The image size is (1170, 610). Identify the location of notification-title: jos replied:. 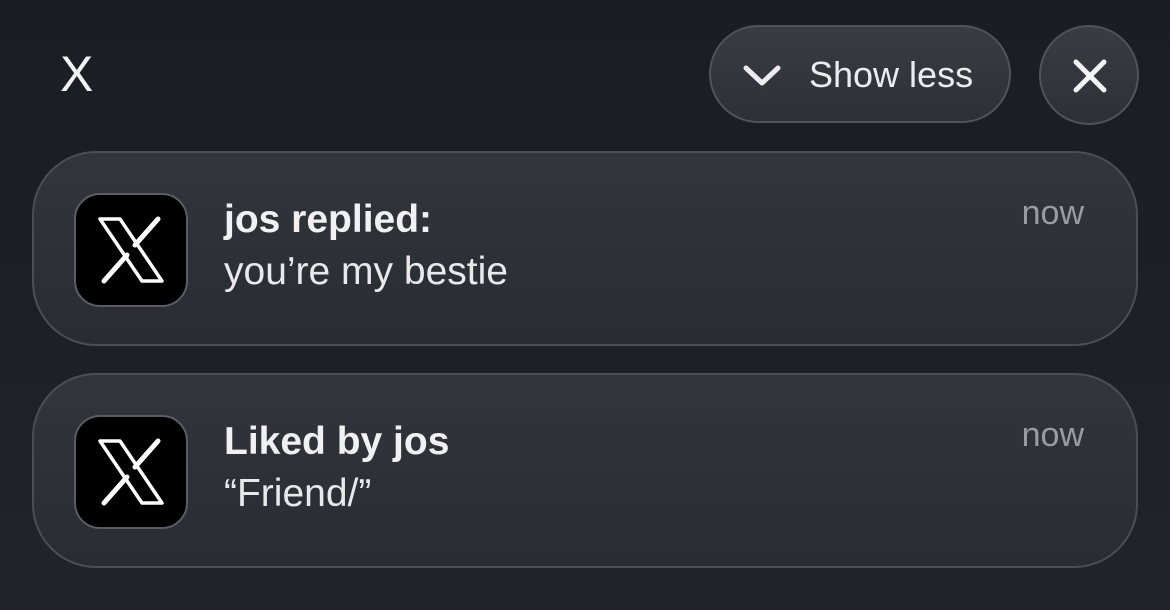
(328, 219).